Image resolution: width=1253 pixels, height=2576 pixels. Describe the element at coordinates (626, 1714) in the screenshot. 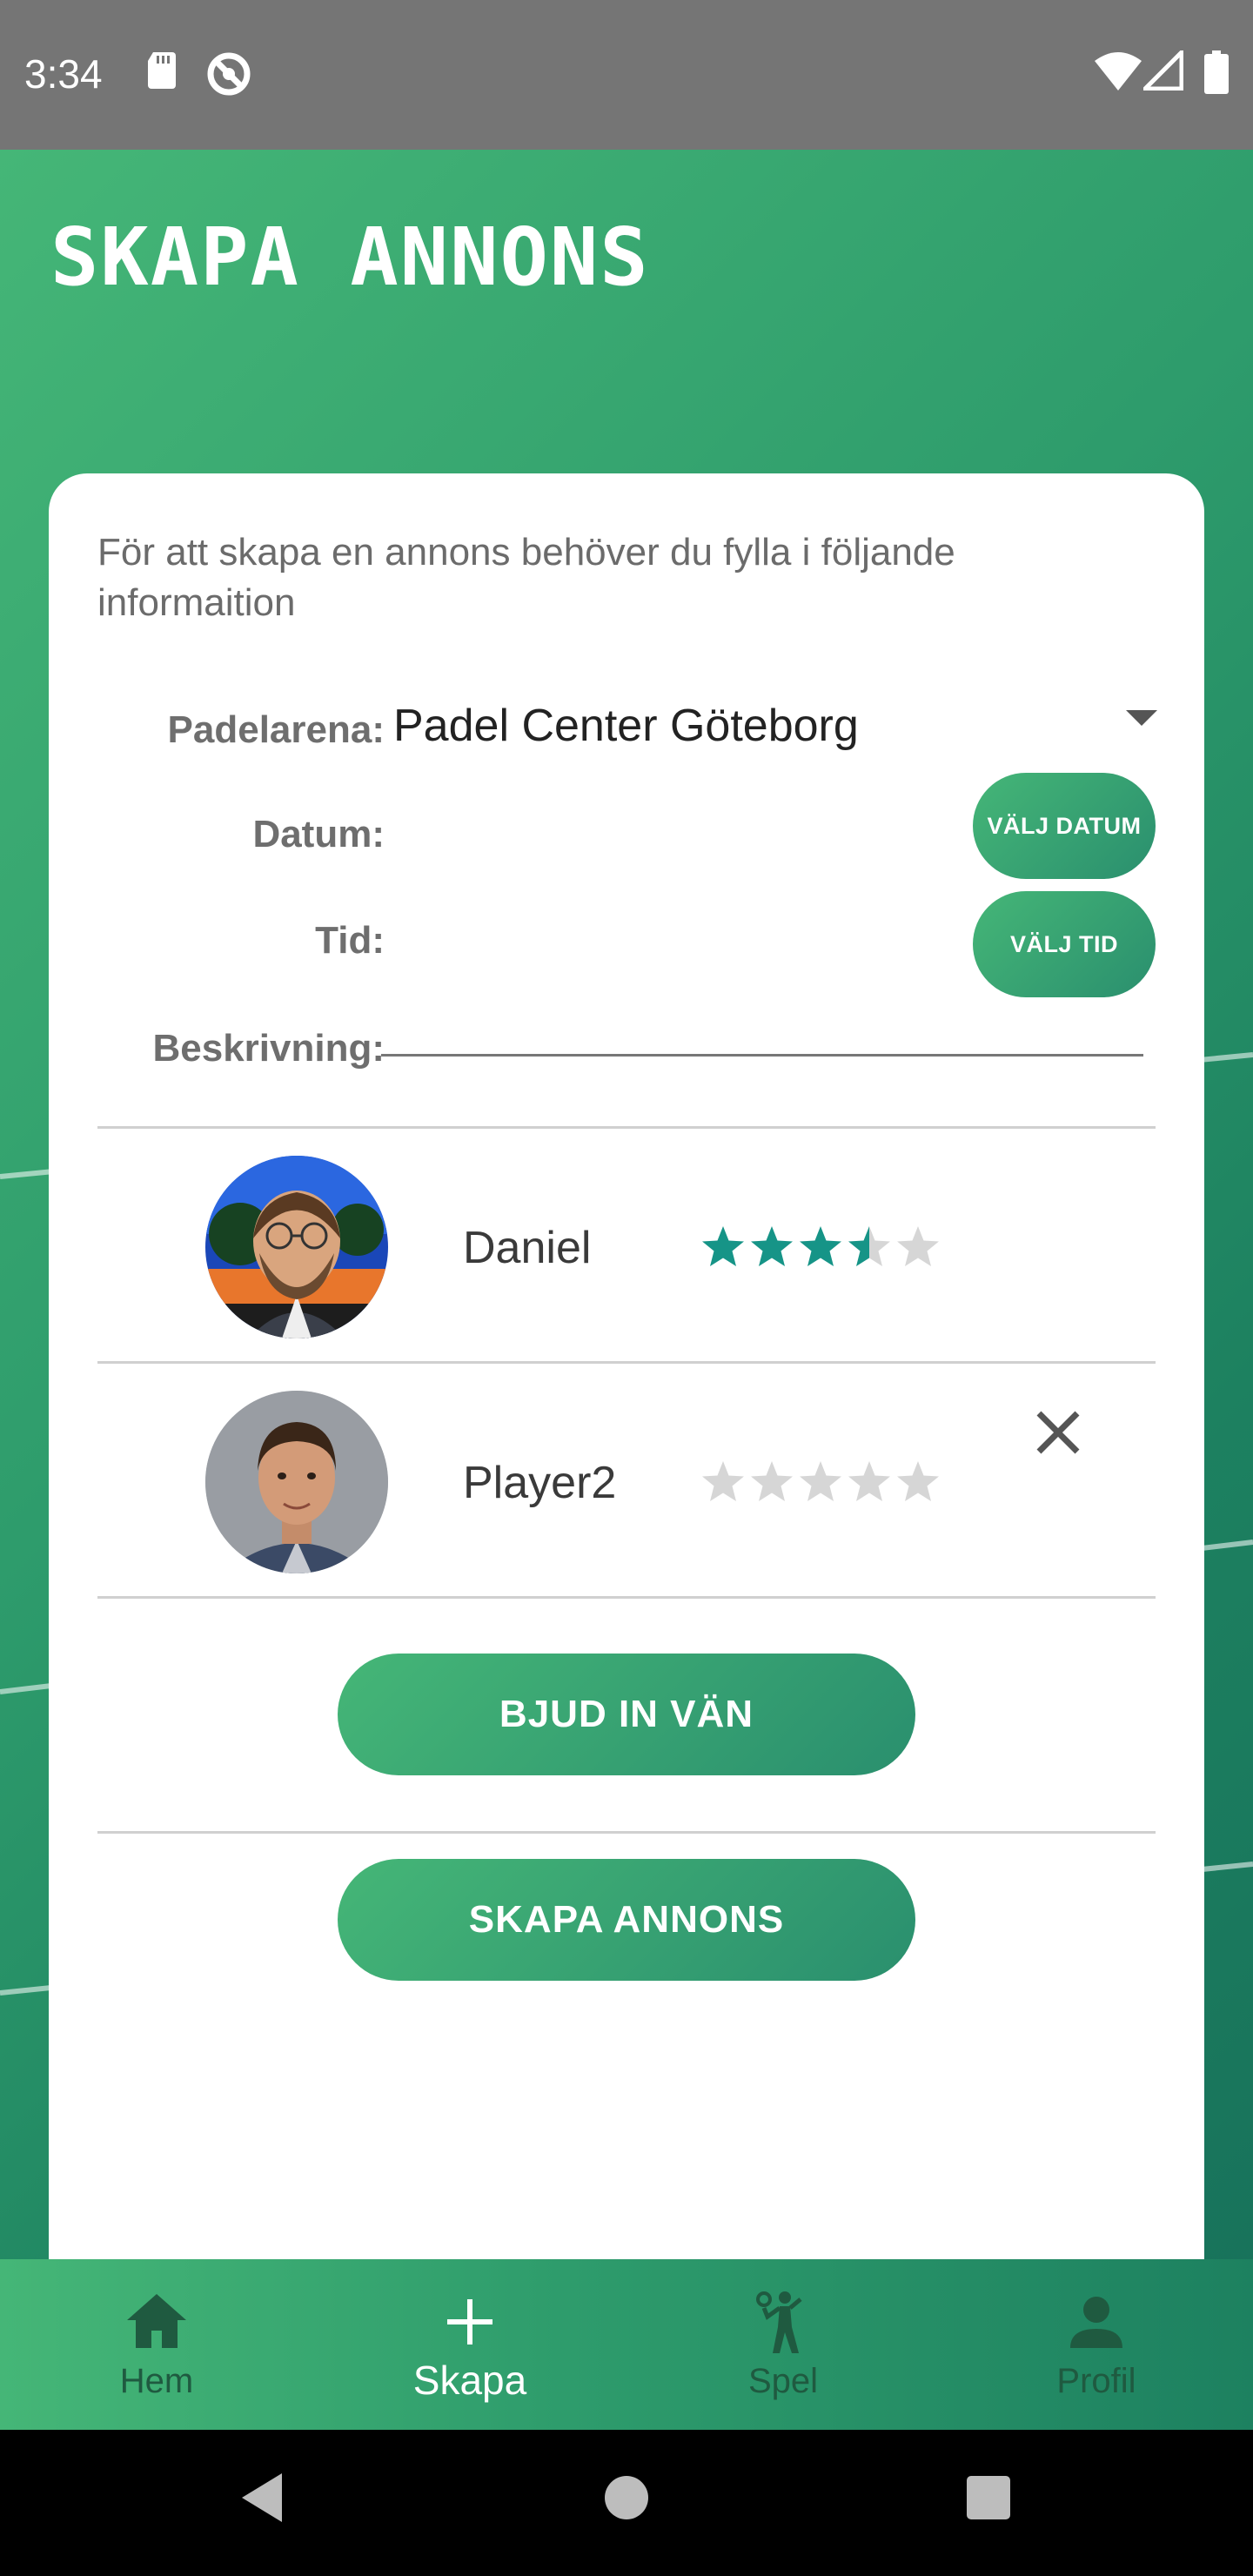

I see `invite-friend-button: BJUD IN VÄN` at that location.